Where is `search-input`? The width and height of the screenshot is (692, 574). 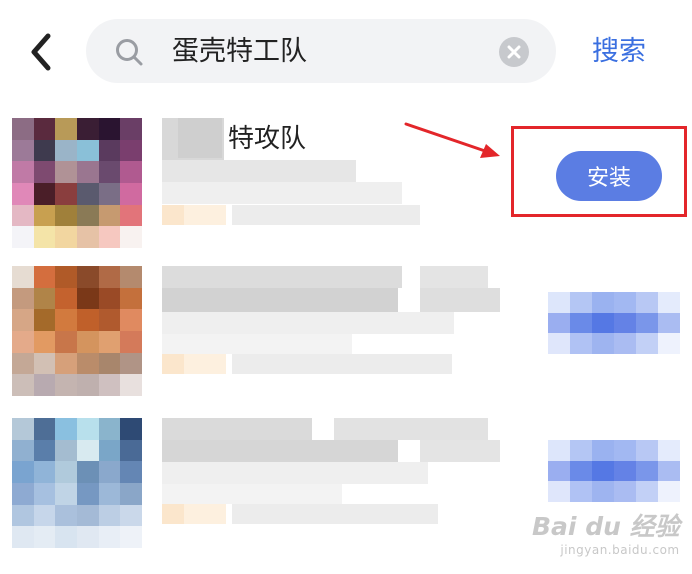 search-input is located at coordinates (332, 52).